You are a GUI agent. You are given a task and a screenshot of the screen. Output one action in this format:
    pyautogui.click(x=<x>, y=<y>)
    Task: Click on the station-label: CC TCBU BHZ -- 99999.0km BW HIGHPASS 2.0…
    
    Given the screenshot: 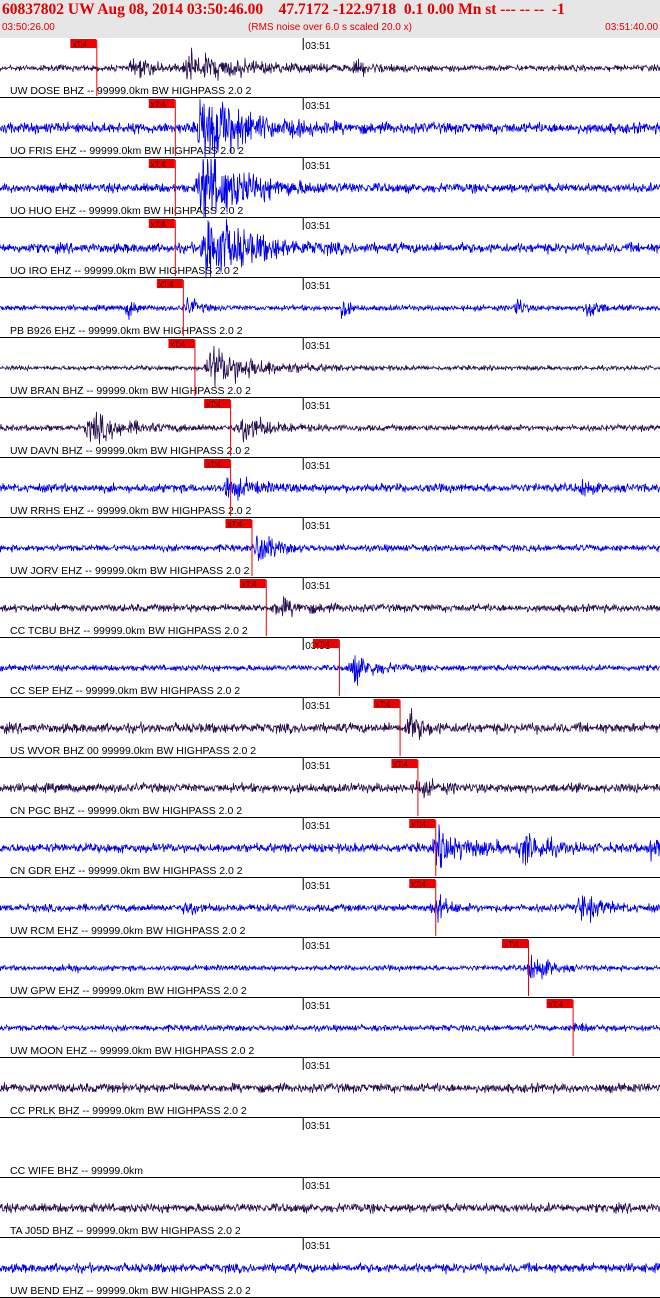 What is the action you would take?
    pyautogui.click(x=129, y=631)
    